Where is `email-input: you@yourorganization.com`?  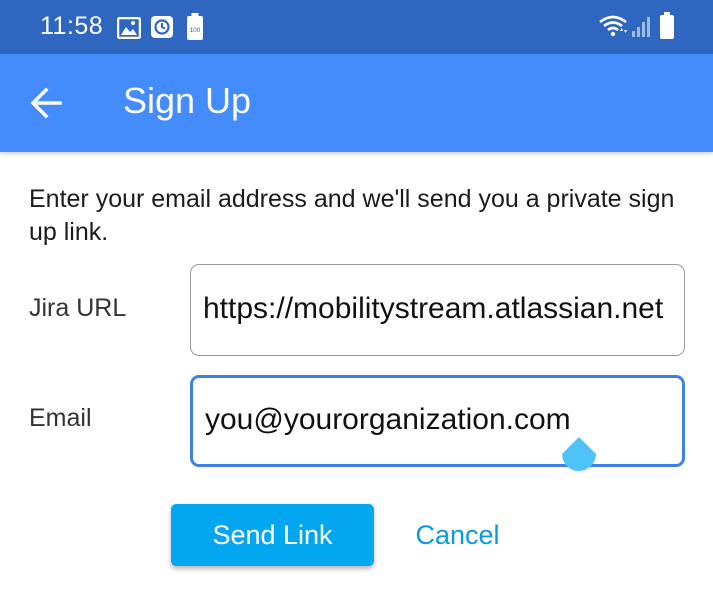
email-input: you@yourorganization.com is located at coordinates (437, 421).